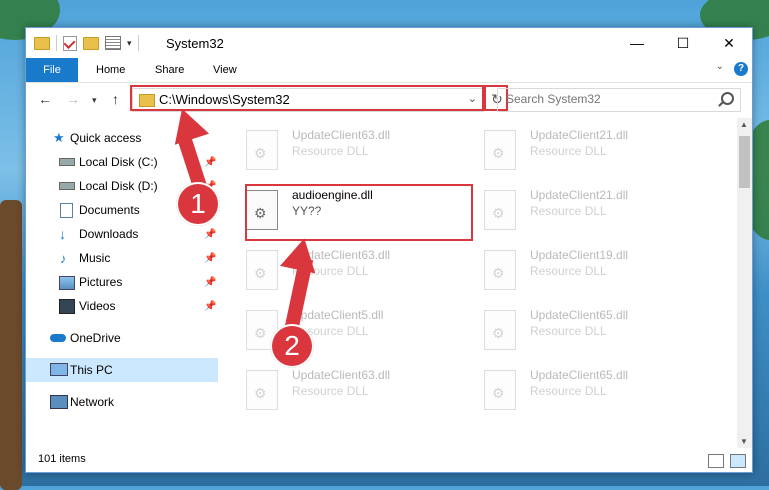 The height and width of the screenshot is (490, 769). Describe the element at coordinates (169, 70) in the screenshot. I see `tab-share: Share` at that location.